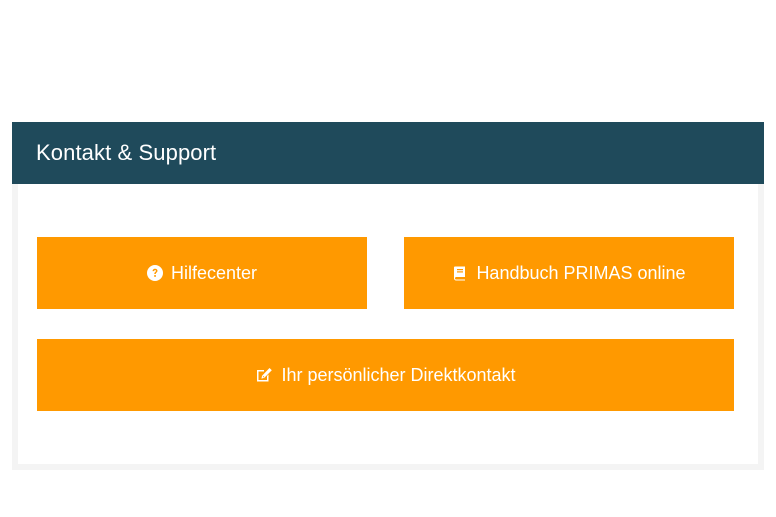  What do you see at coordinates (126, 152) in the screenshot?
I see `panel-title: Kontakt & Support` at bounding box center [126, 152].